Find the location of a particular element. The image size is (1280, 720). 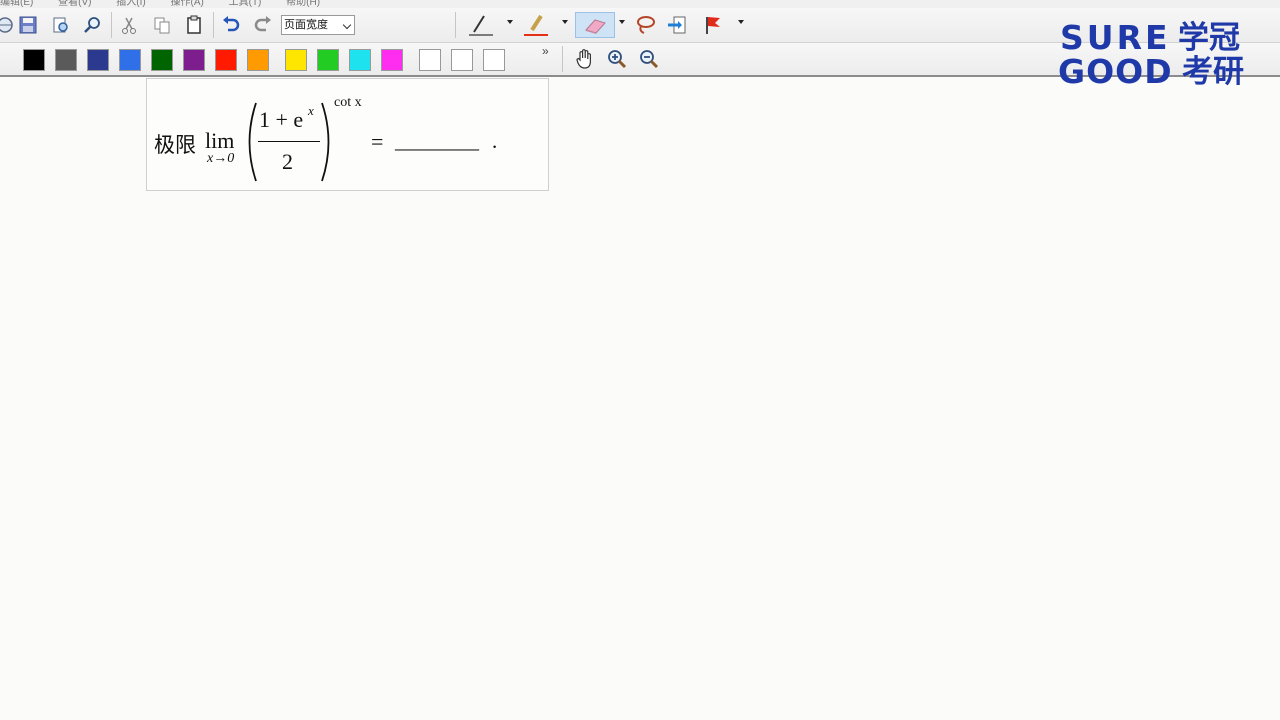

insert-icon is located at coordinates (677, 25).